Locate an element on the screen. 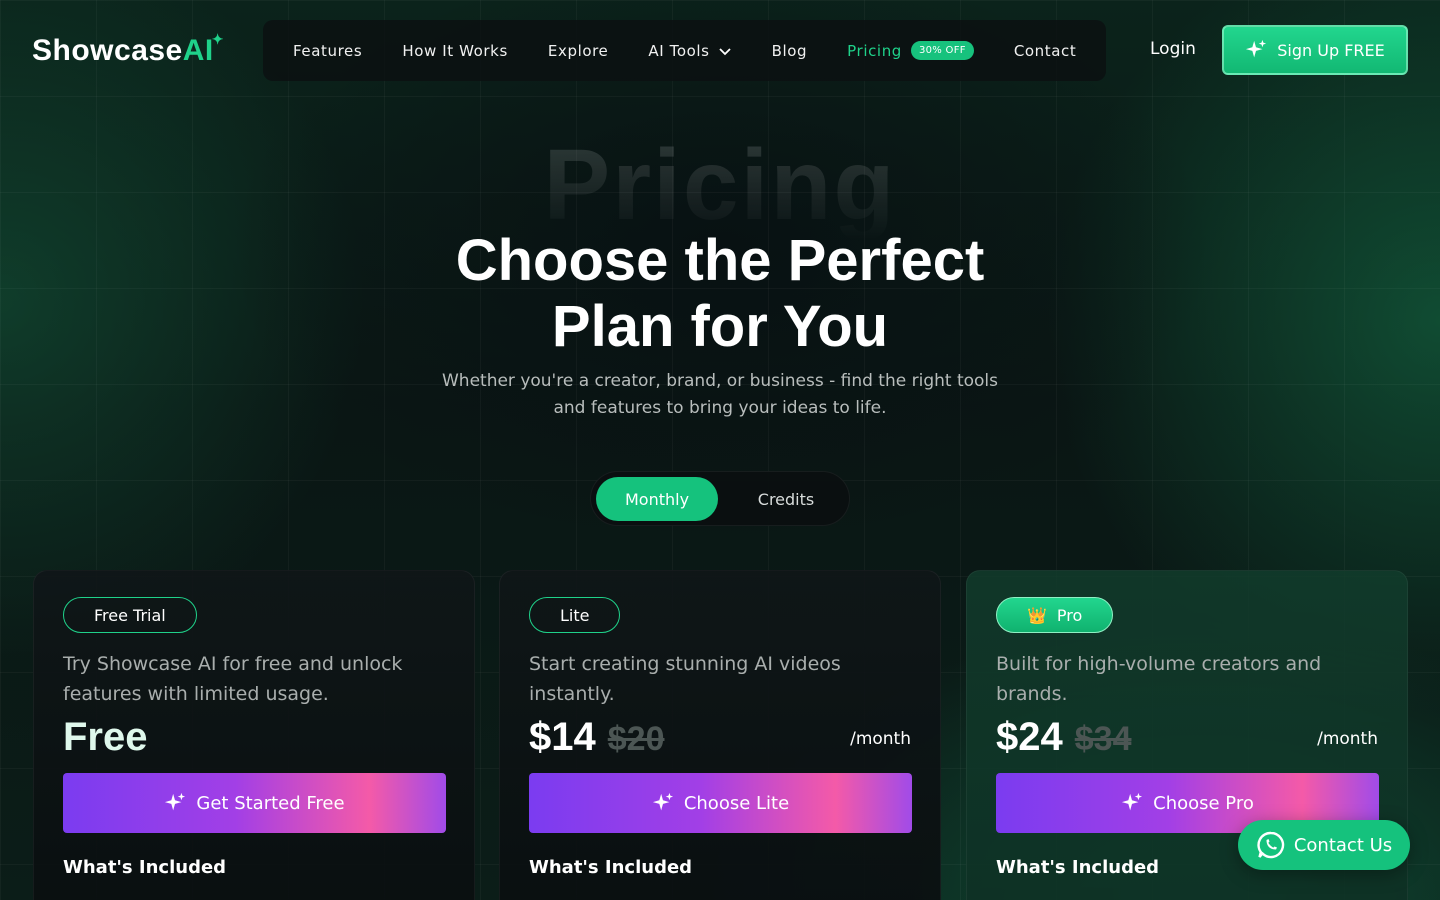 This screenshot has width=1440, height=900. nav-item-explore: Explore is located at coordinates (578, 51).